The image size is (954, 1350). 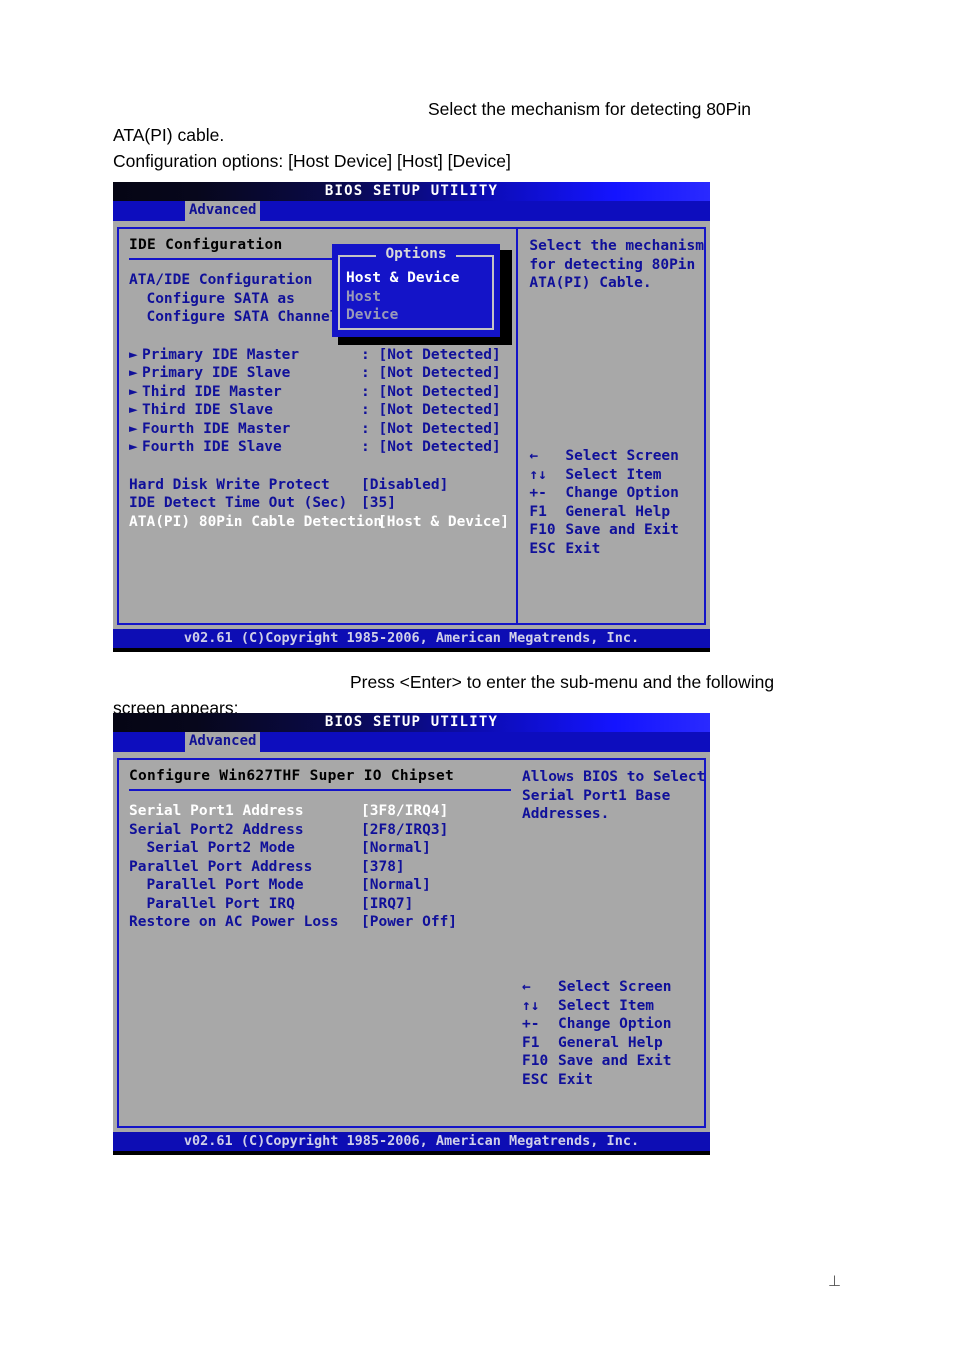 I want to click on key-desc: Select Screen, so click(x=622, y=456).